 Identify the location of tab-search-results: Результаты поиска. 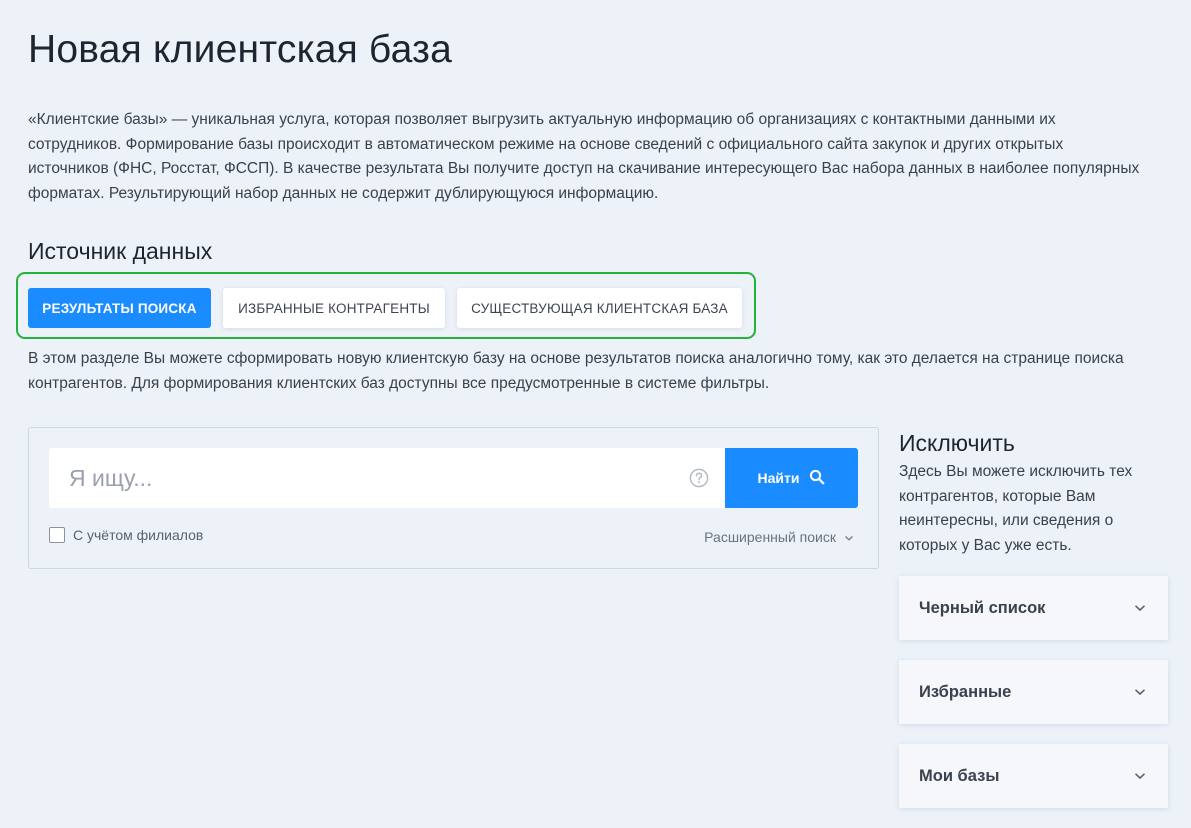
(119, 308).